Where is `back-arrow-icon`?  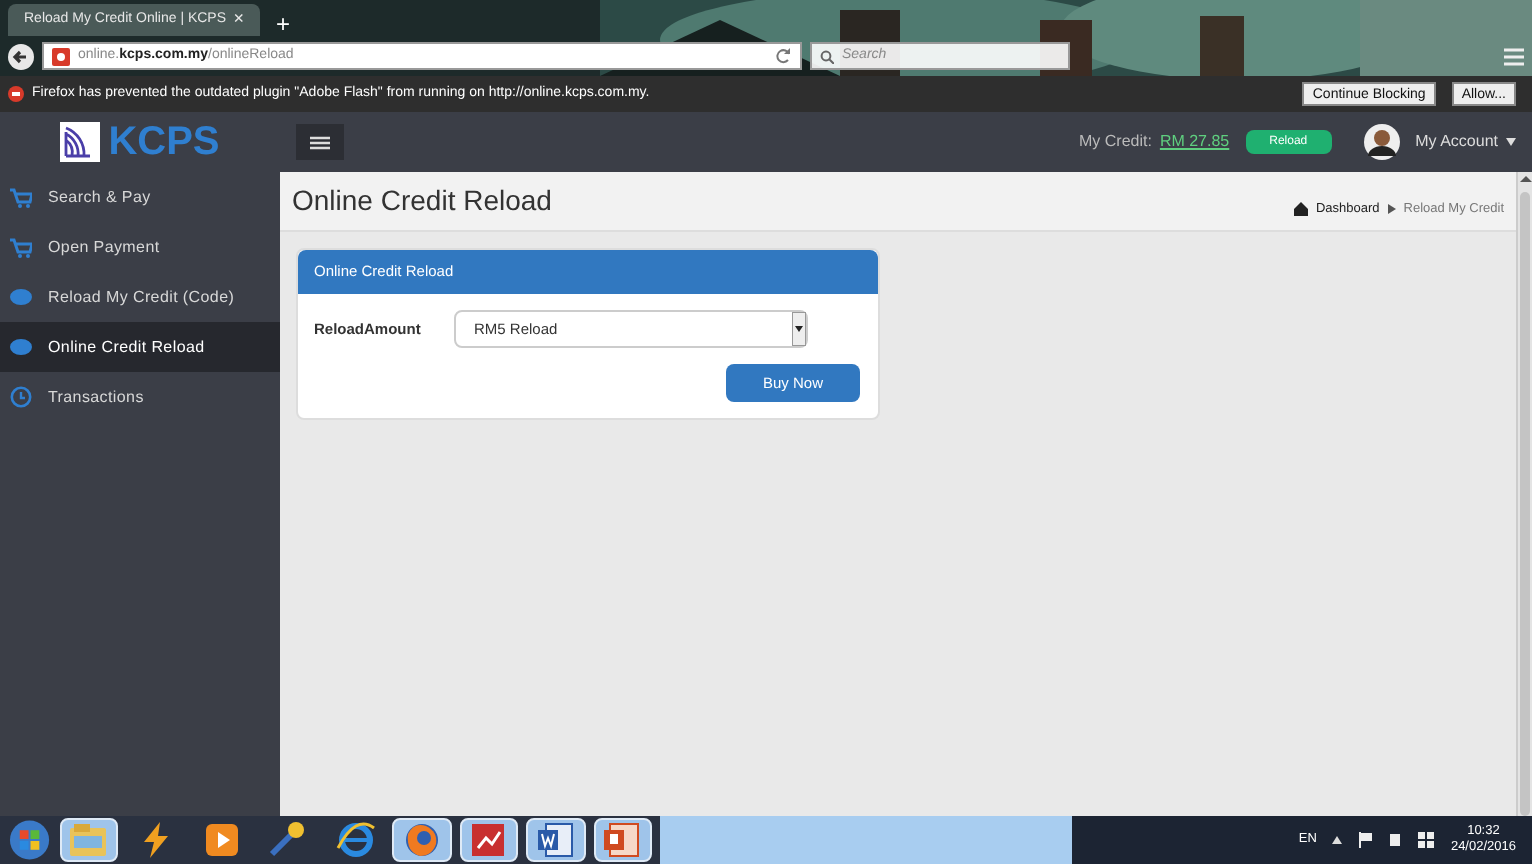
back-arrow-icon is located at coordinates (21, 56).